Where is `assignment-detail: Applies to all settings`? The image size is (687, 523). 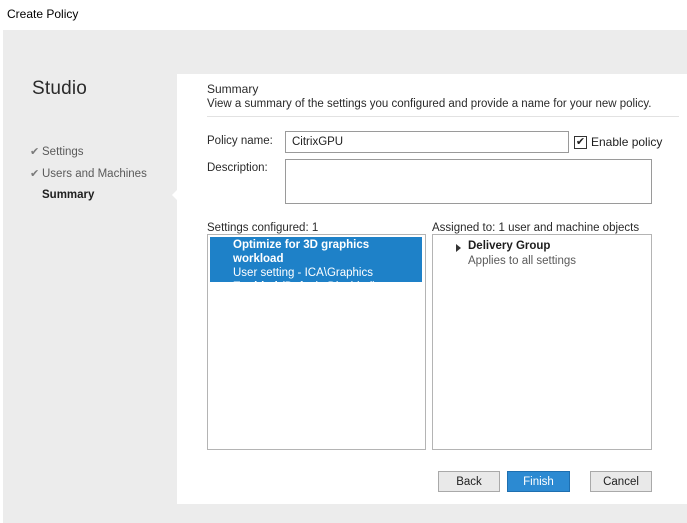 assignment-detail: Applies to all settings is located at coordinates (522, 261).